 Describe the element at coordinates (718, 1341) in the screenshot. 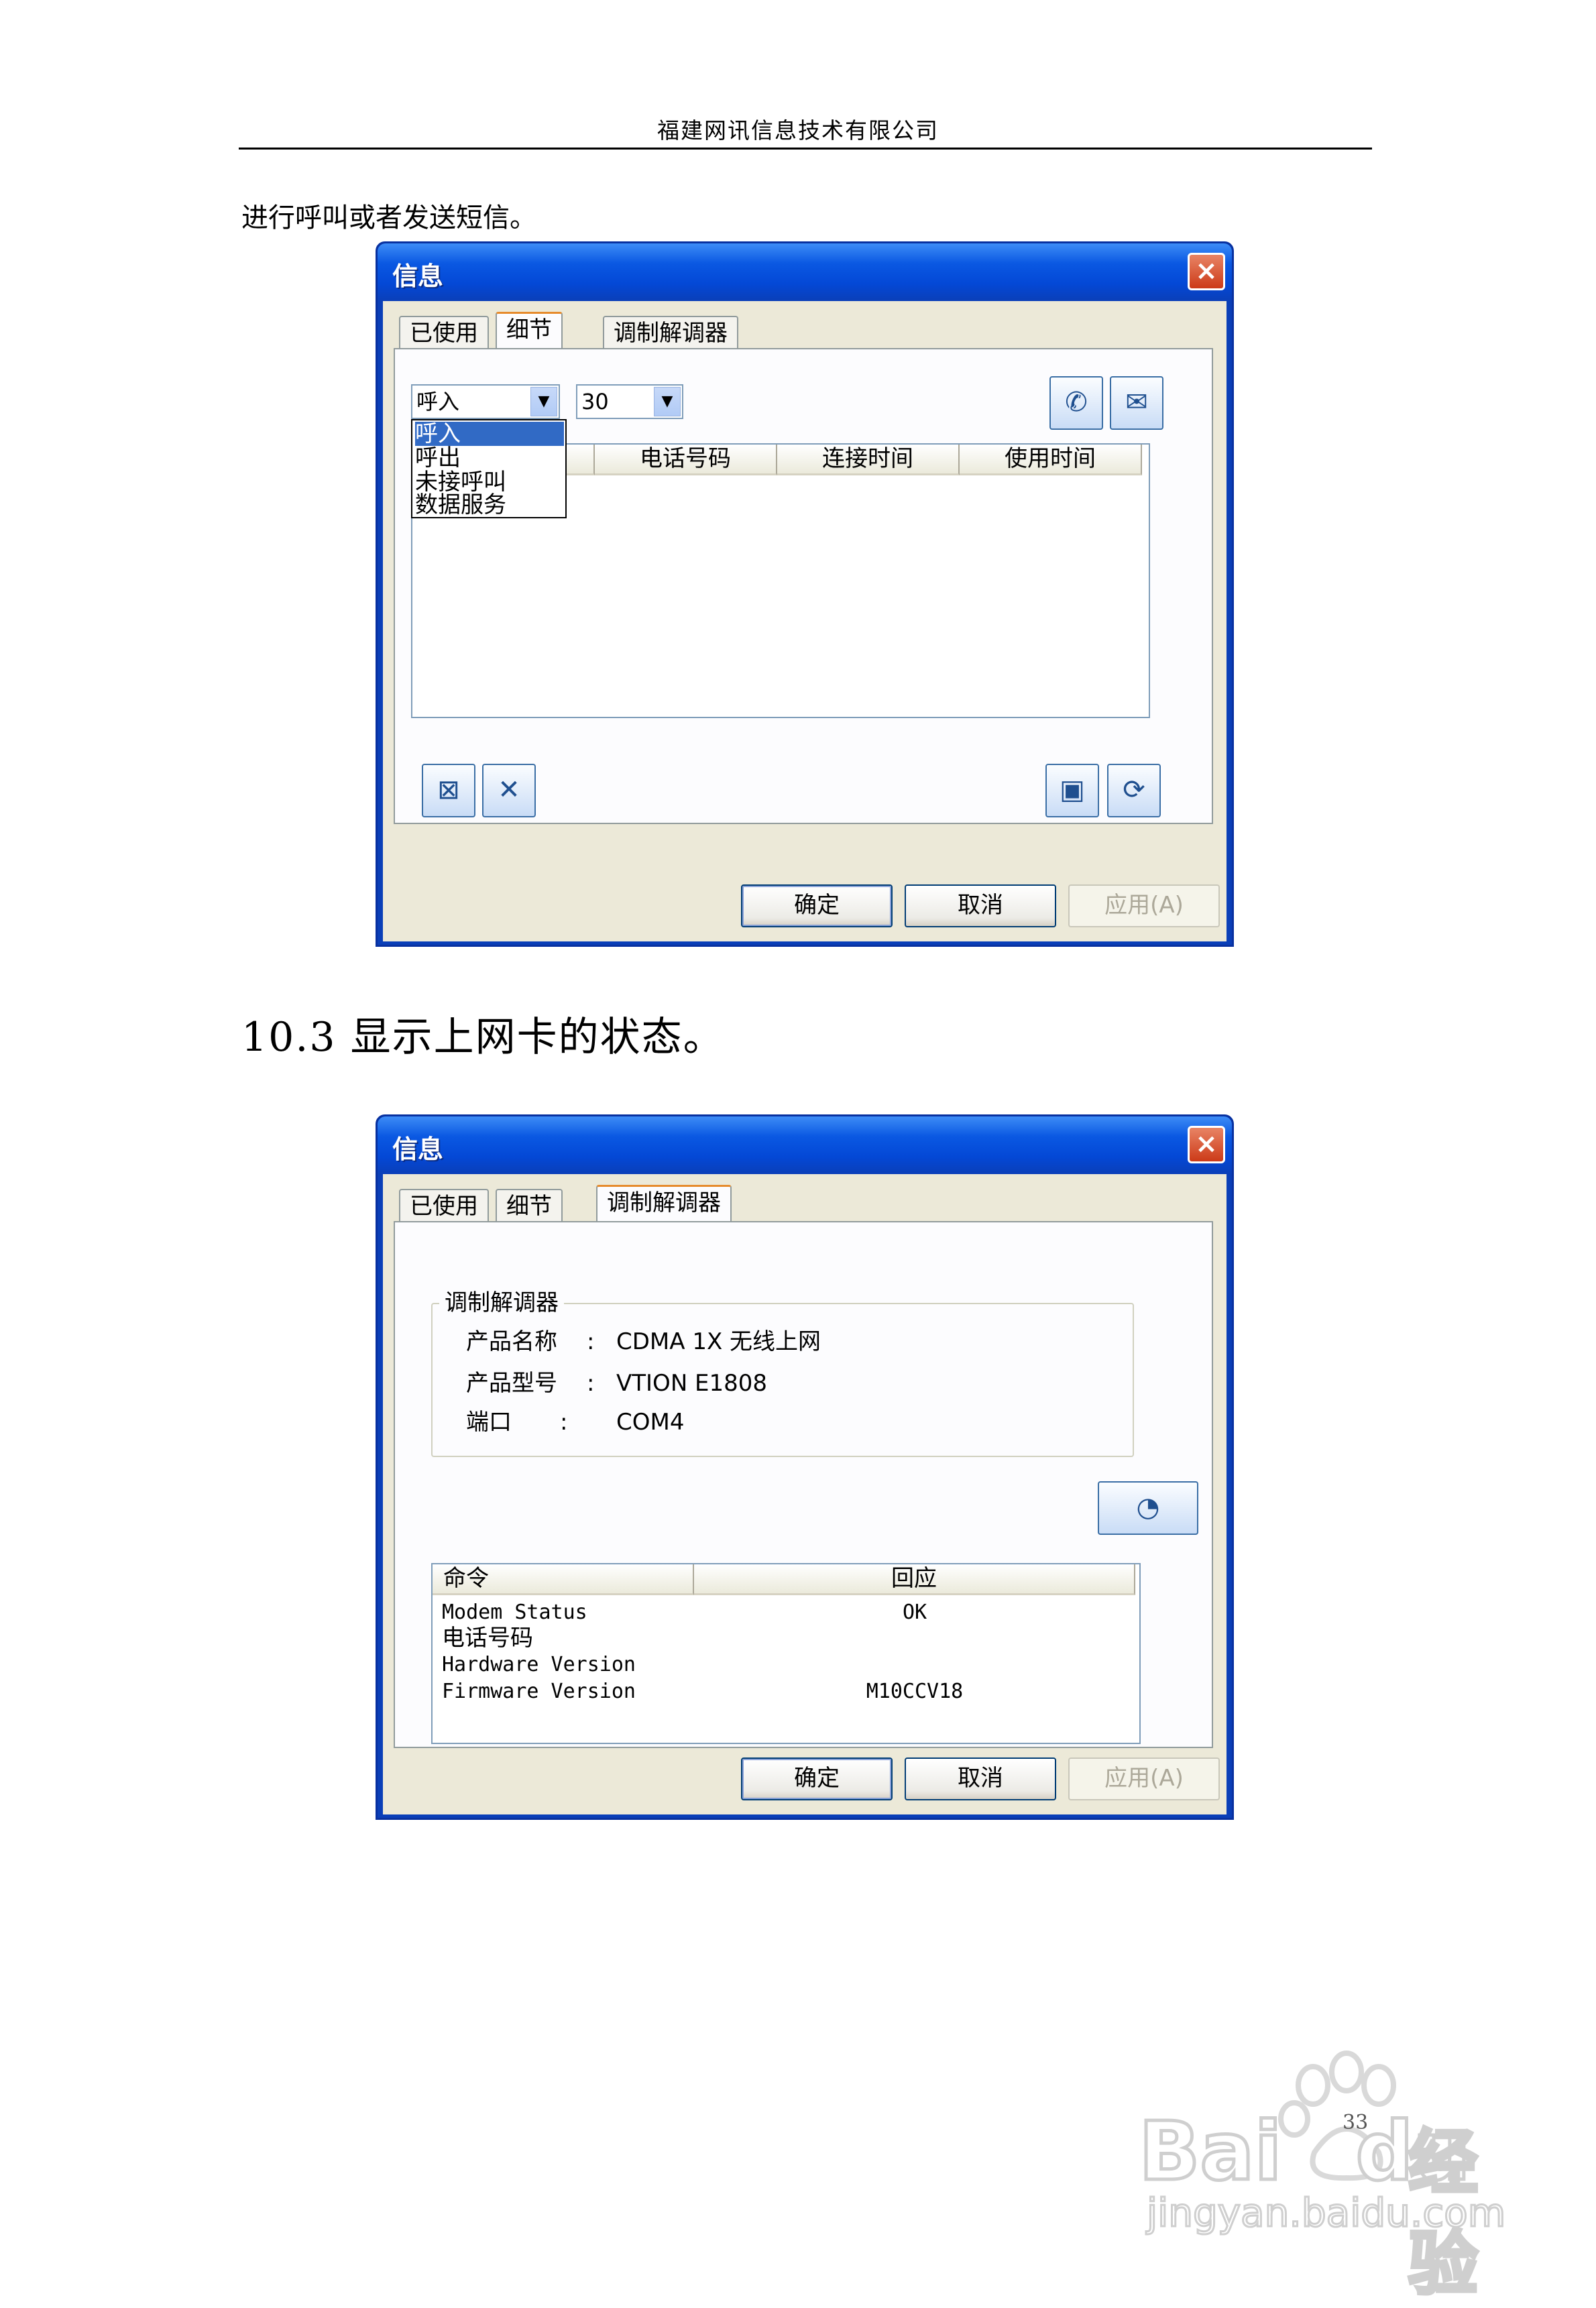

I see `product-name-value: CDMA 1X 无线上网` at that location.